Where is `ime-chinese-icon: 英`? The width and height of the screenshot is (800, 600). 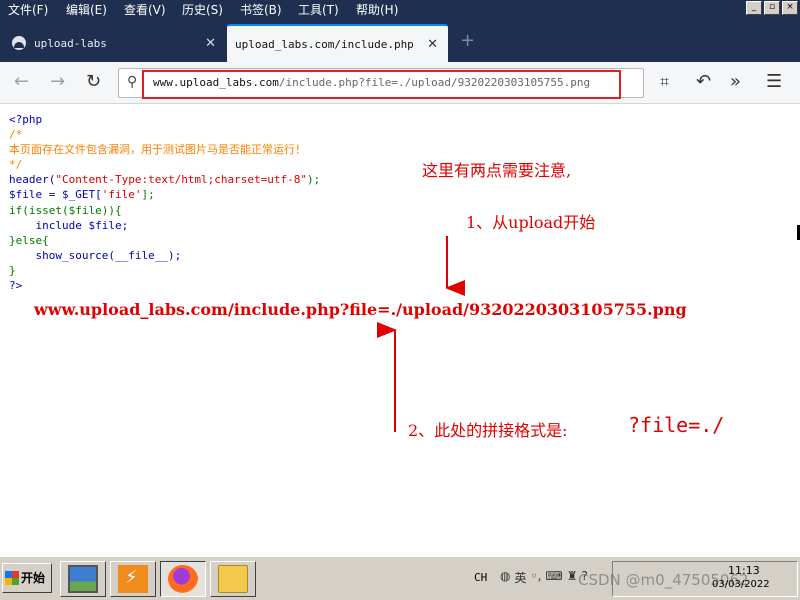 ime-chinese-icon: 英 is located at coordinates (520, 577).